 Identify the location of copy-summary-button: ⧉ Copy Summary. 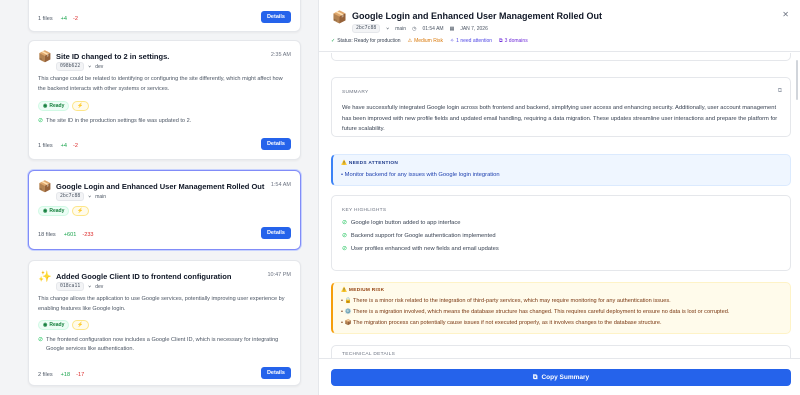
(561, 377).